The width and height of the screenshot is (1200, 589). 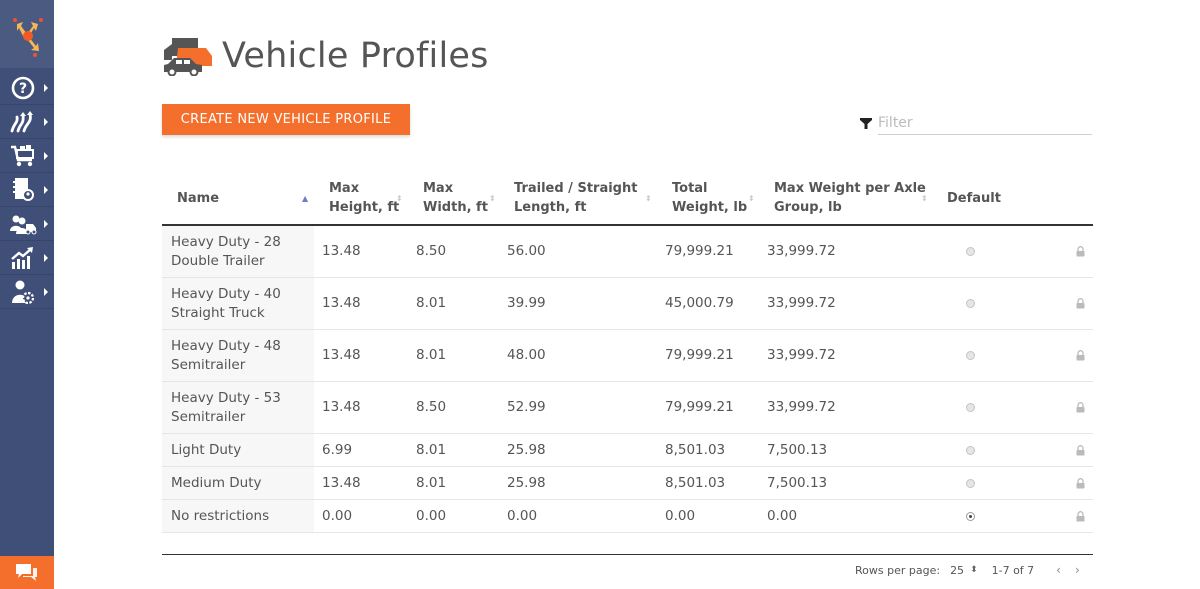 I want to click on chat-button, so click(x=27, y=572).